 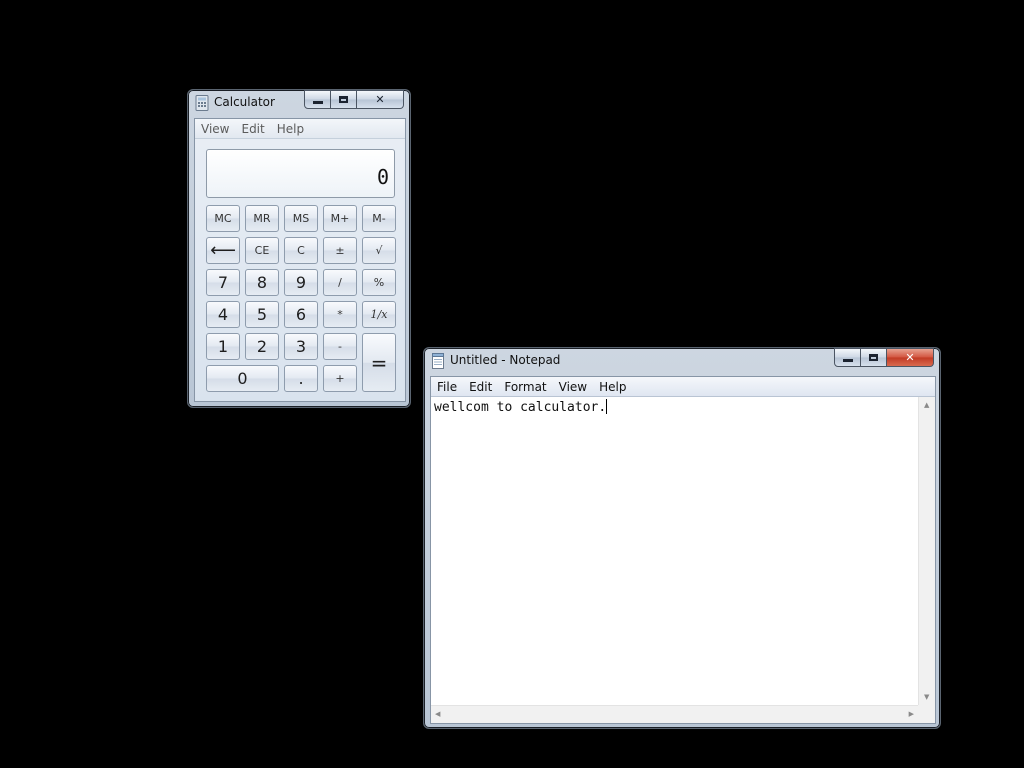 I want to click on scroll-up-arrow-icon: ▲, so click(x=926, y=405).